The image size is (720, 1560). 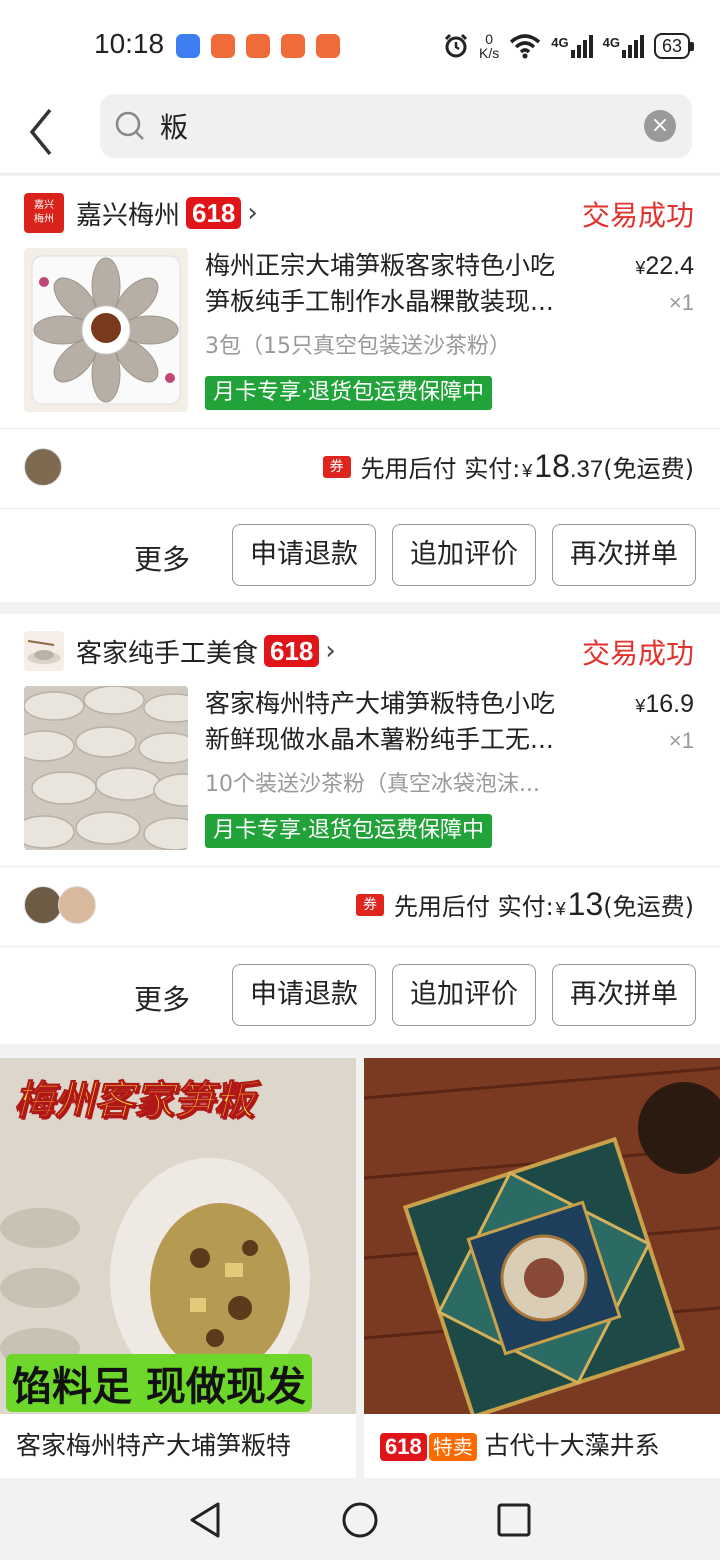 What do you see at coordinates (456, 45) in the screenshot?
I see `alarm-icon` at bounding box center [456, 45].